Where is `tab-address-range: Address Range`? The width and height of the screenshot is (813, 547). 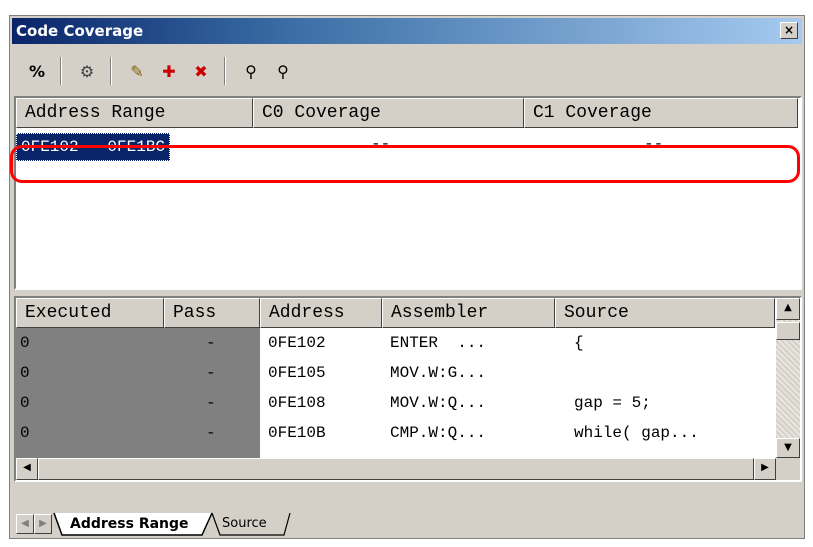
tab-address-range: Address Range is located at coordinates (129, 524).